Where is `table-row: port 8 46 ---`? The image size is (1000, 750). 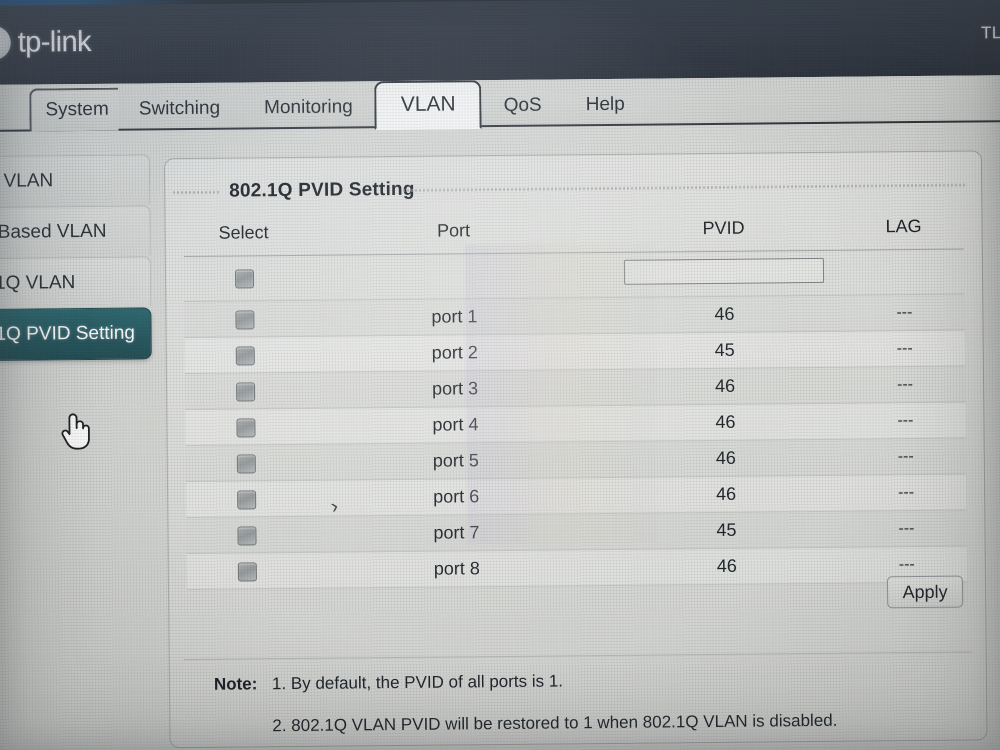 table-row: port 8 46 --- is located at coordinates (576, 568).